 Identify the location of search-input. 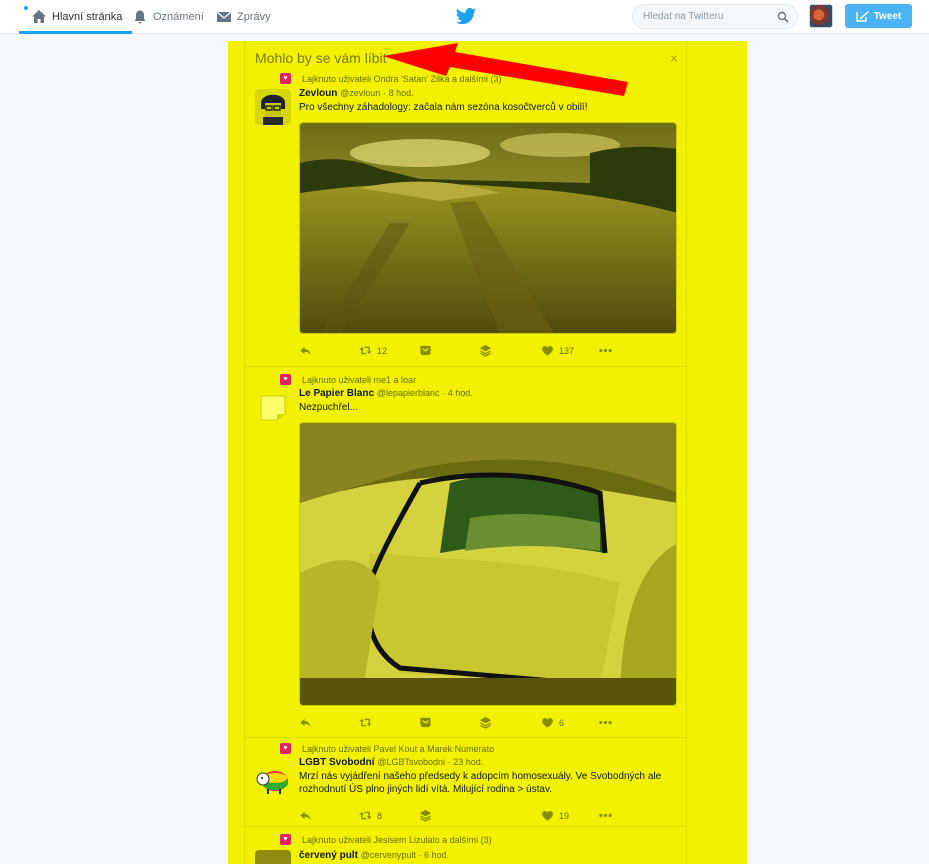
(708, 16).